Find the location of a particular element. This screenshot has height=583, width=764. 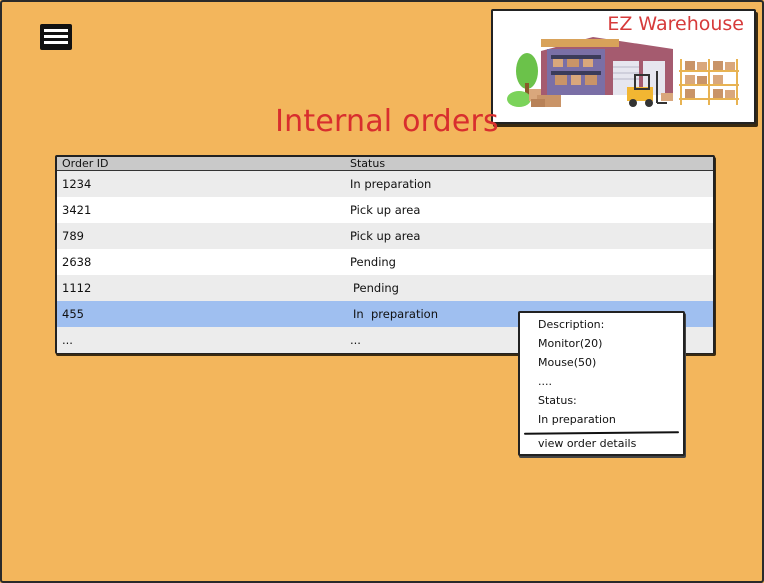

table-header: Order ID Status is located at coordinates (385, 164).